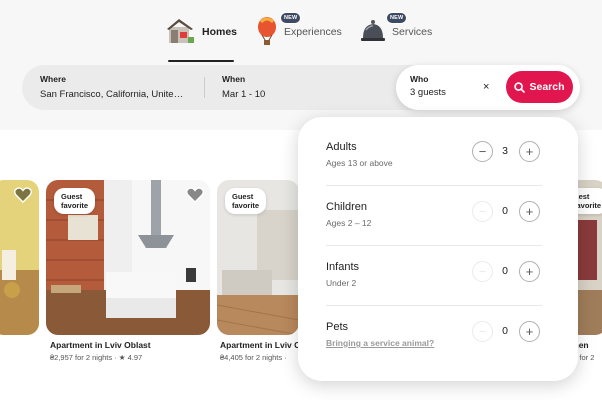 This screenshot has width=602, height=400. What do you see at coordinates (505, 331) in the screenshot?
I see `pets-count: 0` at bounding box center [505, 331].